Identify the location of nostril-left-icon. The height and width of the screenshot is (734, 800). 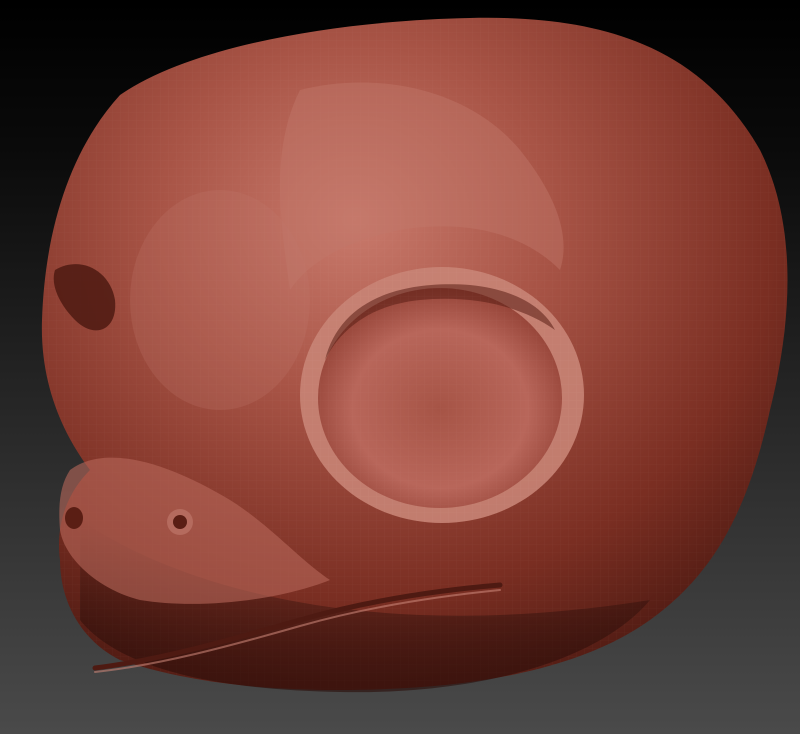
(74, 518).